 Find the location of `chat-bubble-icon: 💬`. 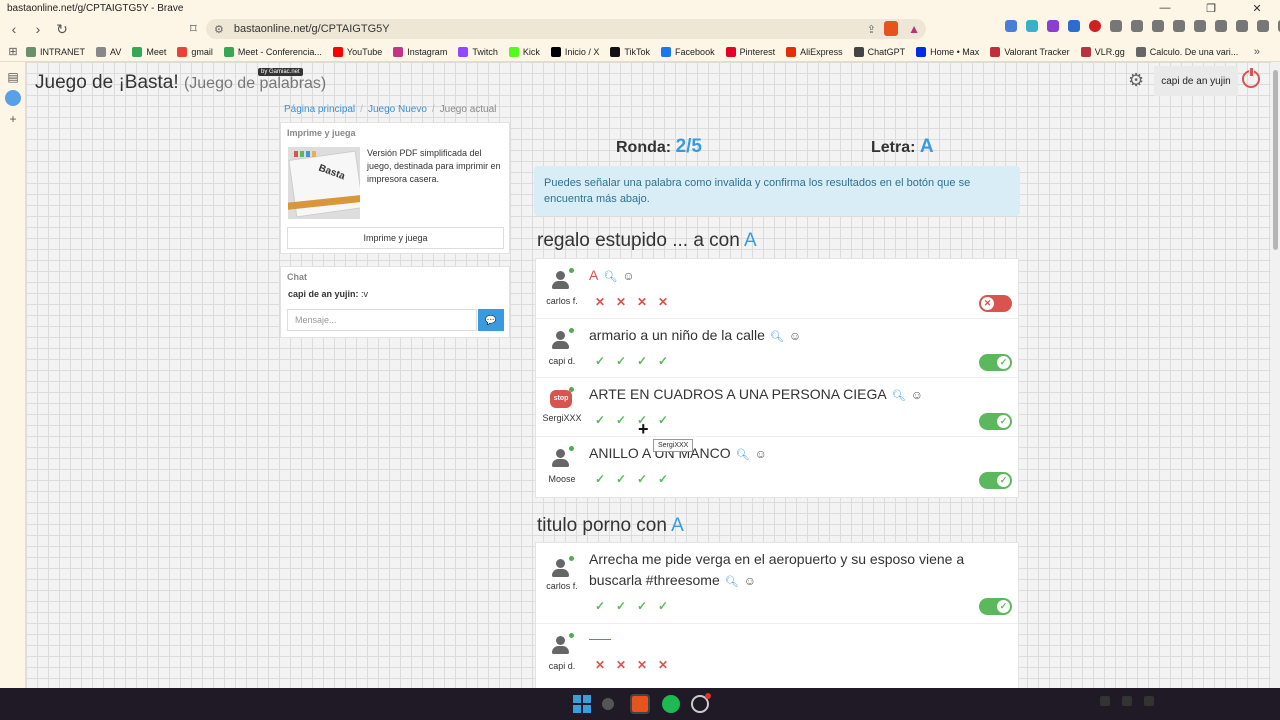

chat-bubble-icon: 💬 is located at coordinates (491, 319).